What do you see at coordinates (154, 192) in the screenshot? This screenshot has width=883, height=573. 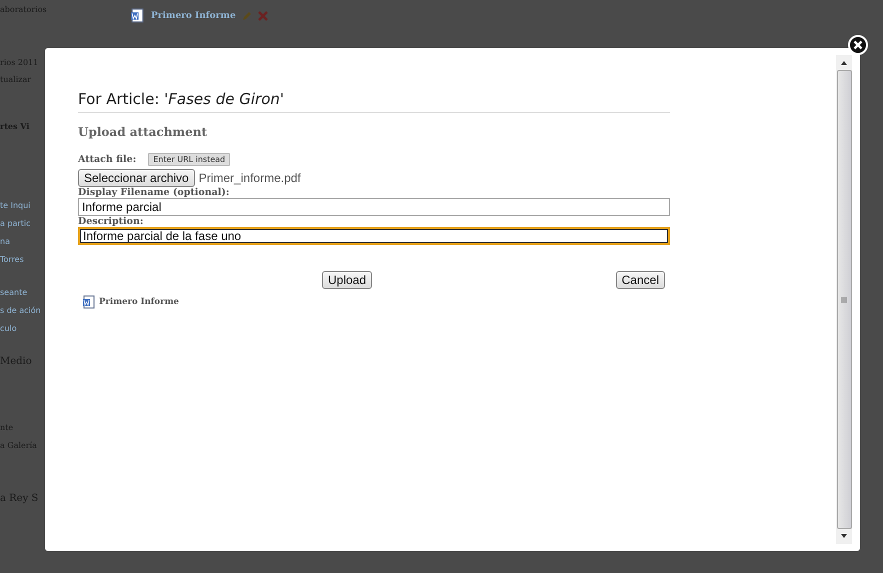 I see `field-label: Display Filename (optional):` at bounding box center [154, 192].